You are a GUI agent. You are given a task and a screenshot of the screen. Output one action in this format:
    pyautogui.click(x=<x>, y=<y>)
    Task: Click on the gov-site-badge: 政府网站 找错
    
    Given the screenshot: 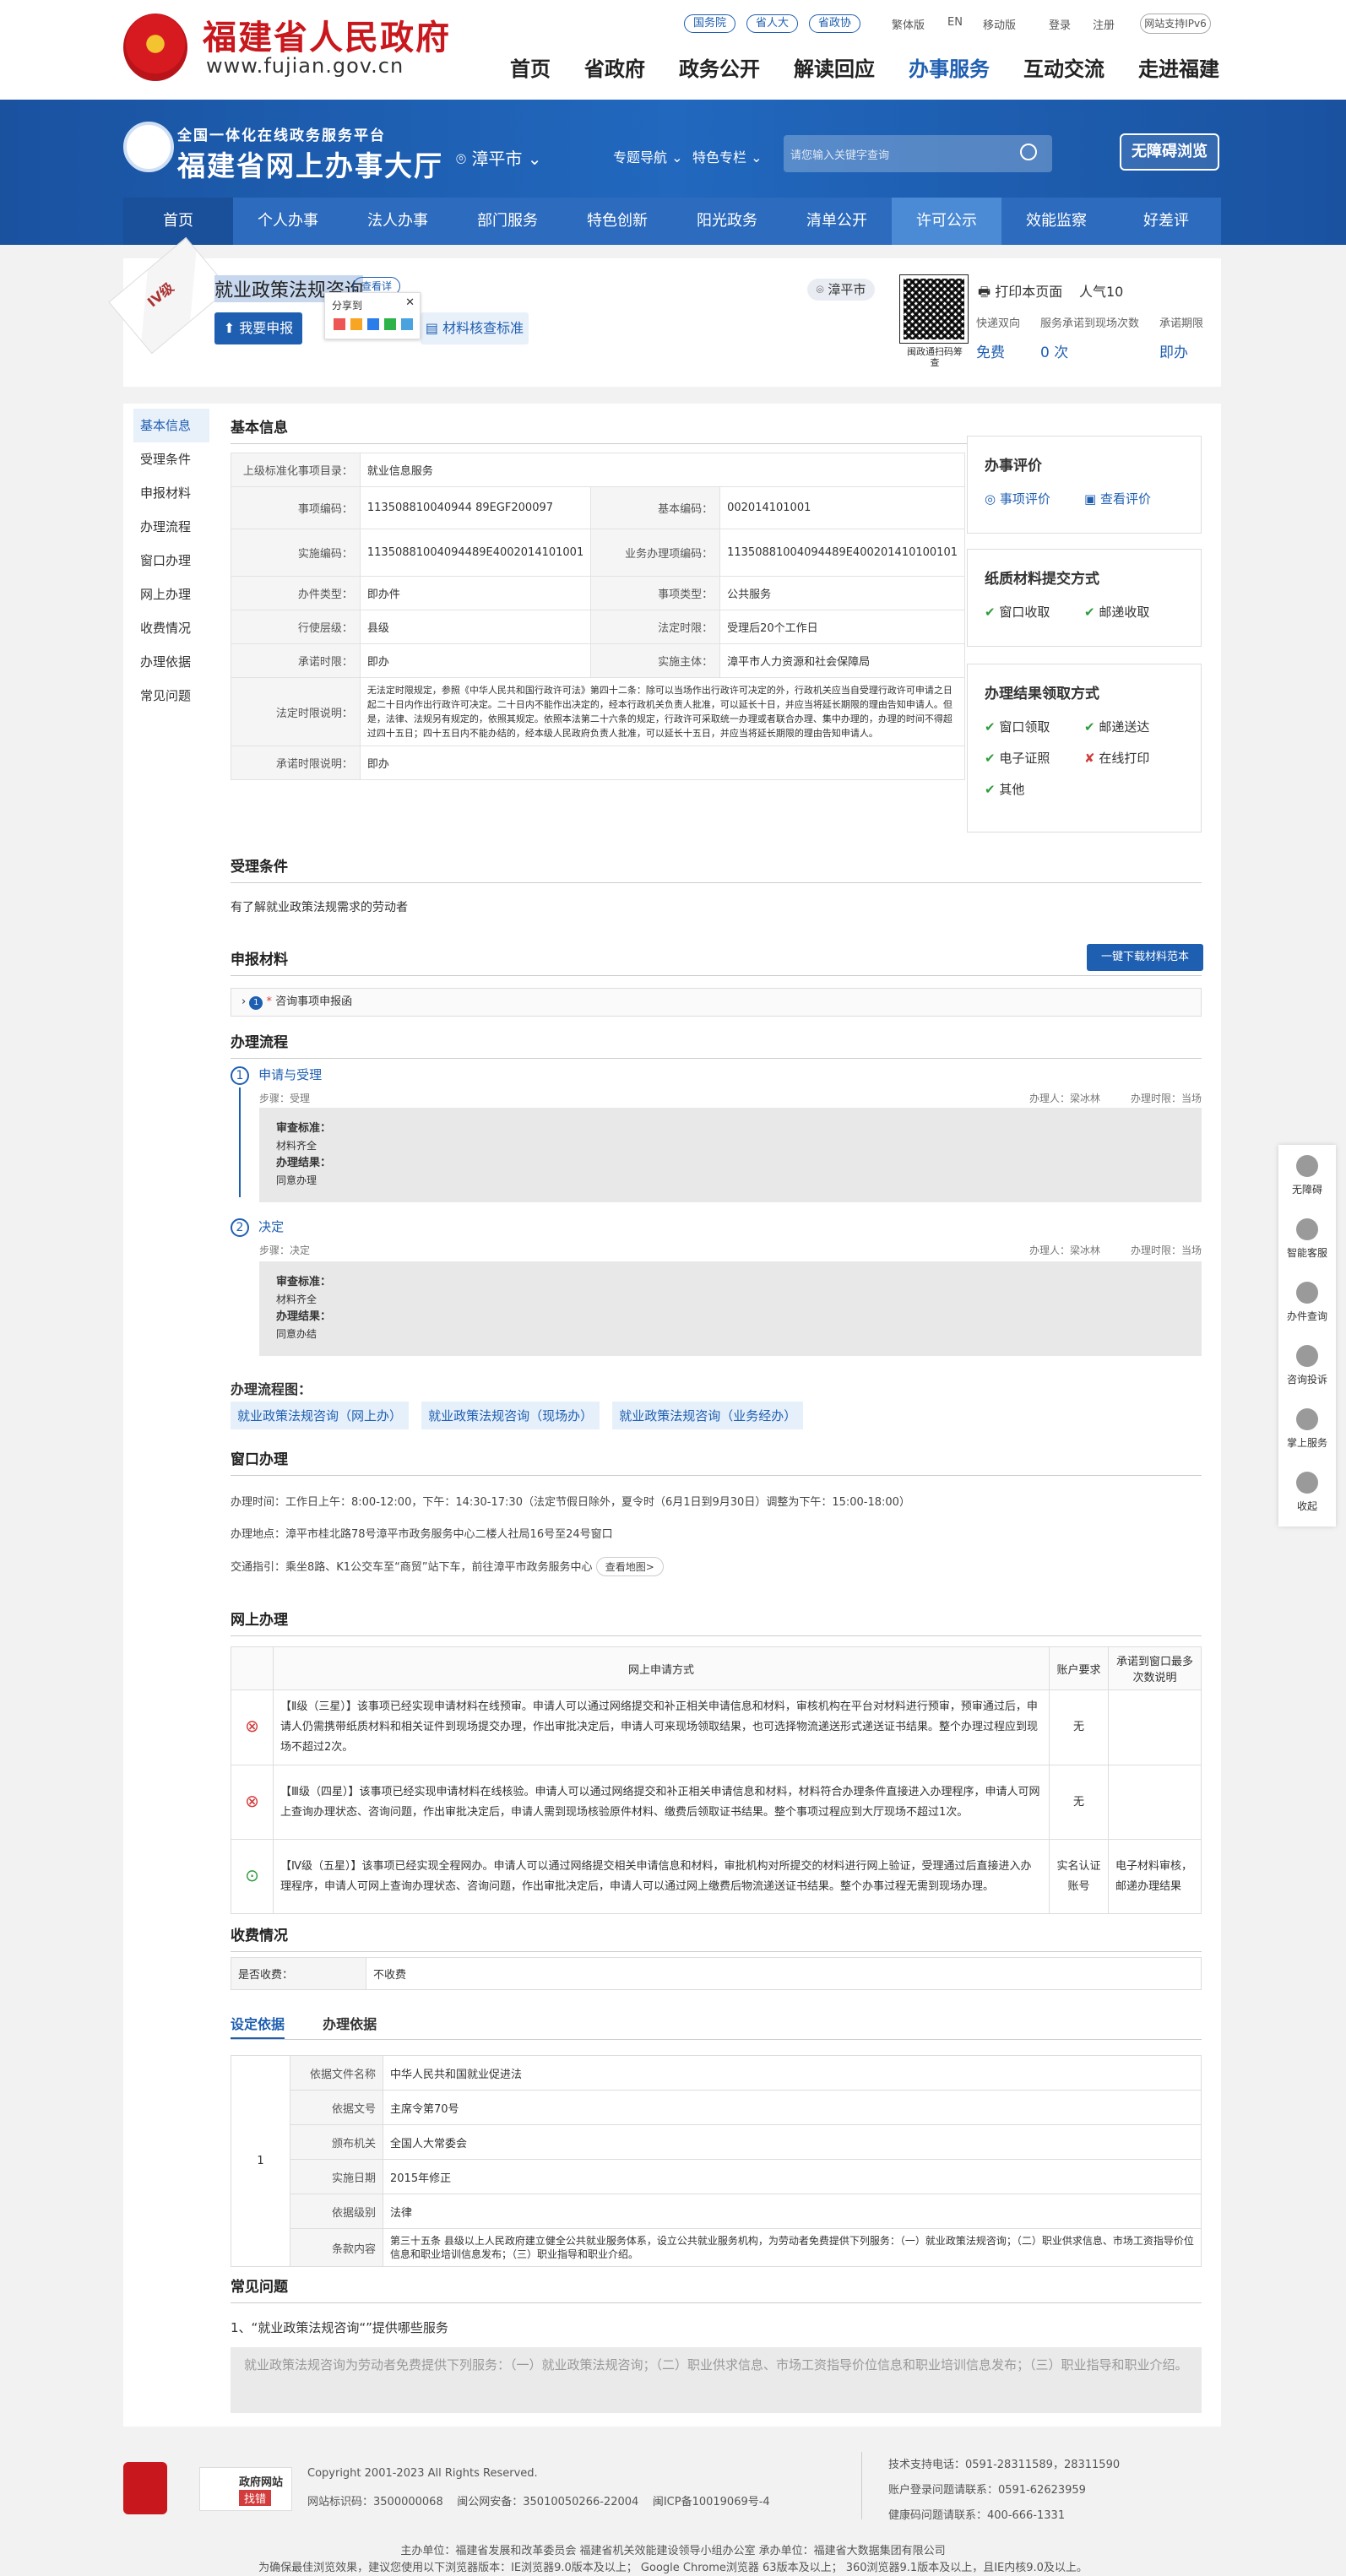 What is the action you would take?
    pyautogui.click(x=245, y=2489)
    